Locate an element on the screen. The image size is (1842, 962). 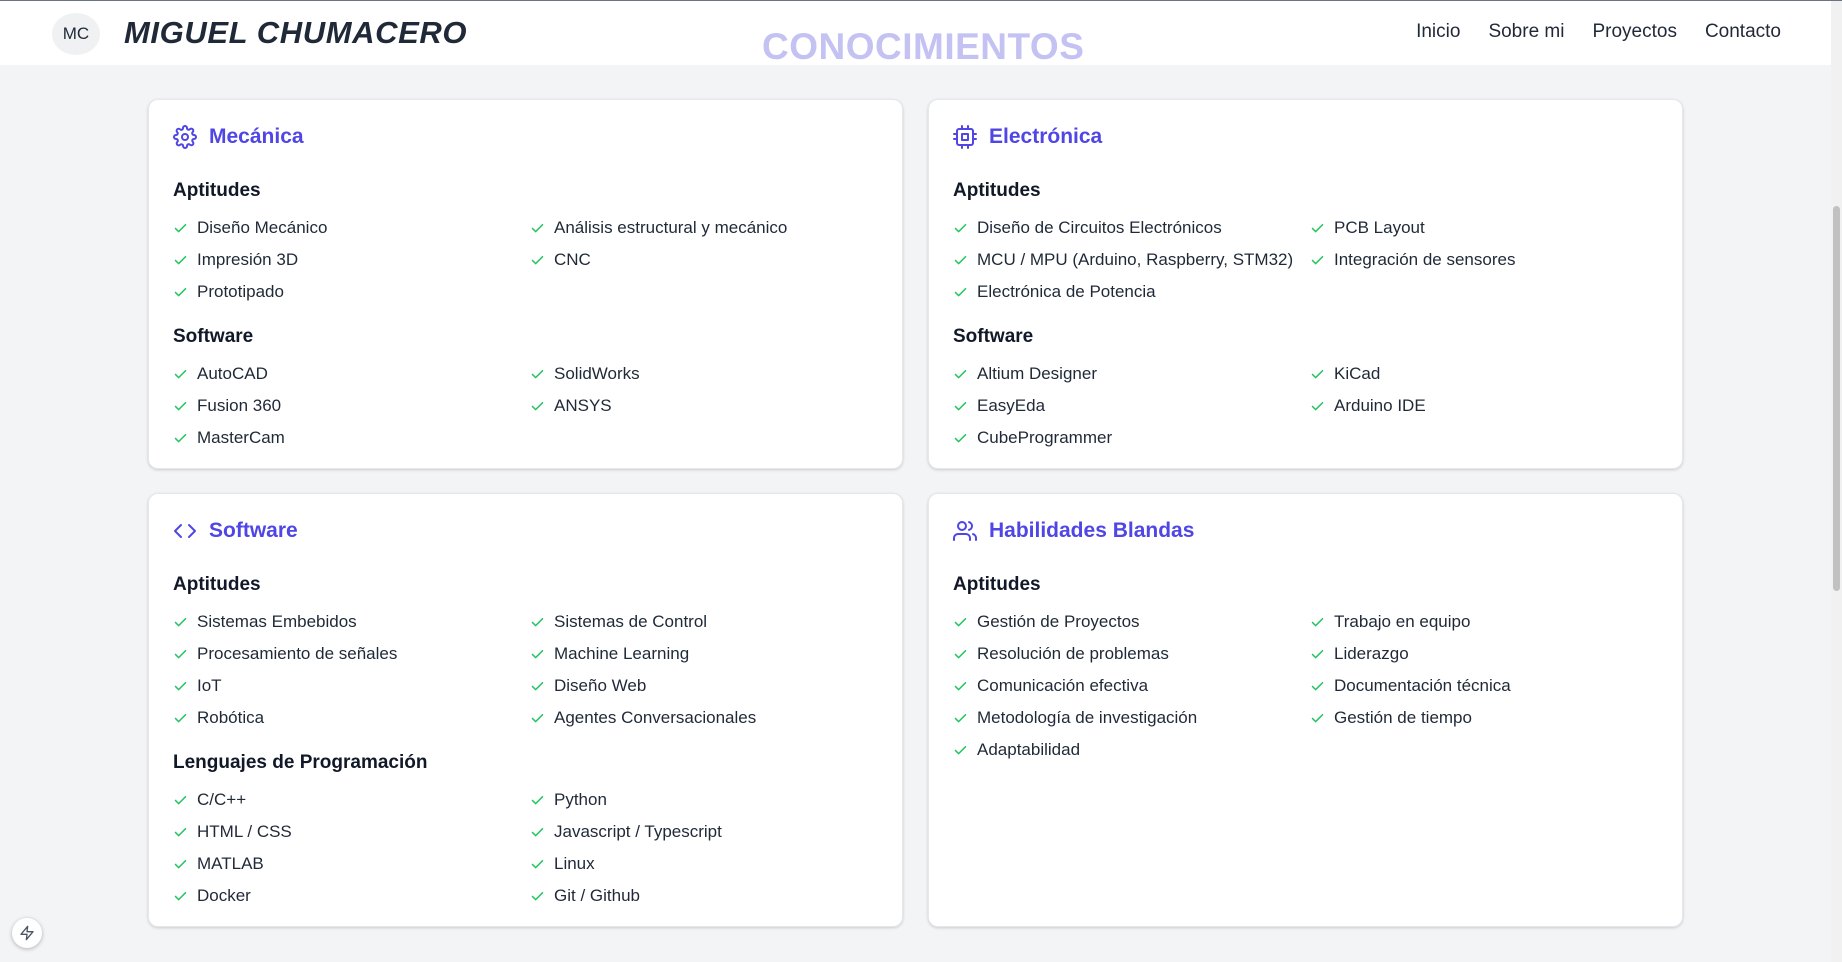
list-item-label: MATLAB is located at coordinates (230, 863).